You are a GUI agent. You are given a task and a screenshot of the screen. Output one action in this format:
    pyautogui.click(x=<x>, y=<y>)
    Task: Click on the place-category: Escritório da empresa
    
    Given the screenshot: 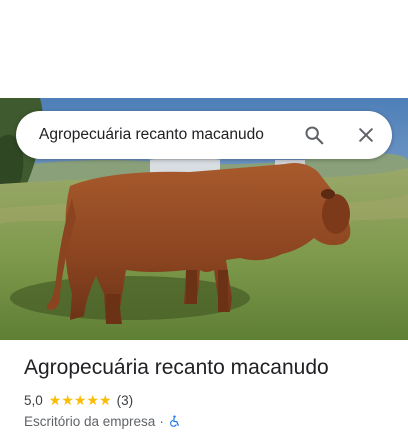 What is the action you would take?
    pyautogui.click(x=89, y=421)
    